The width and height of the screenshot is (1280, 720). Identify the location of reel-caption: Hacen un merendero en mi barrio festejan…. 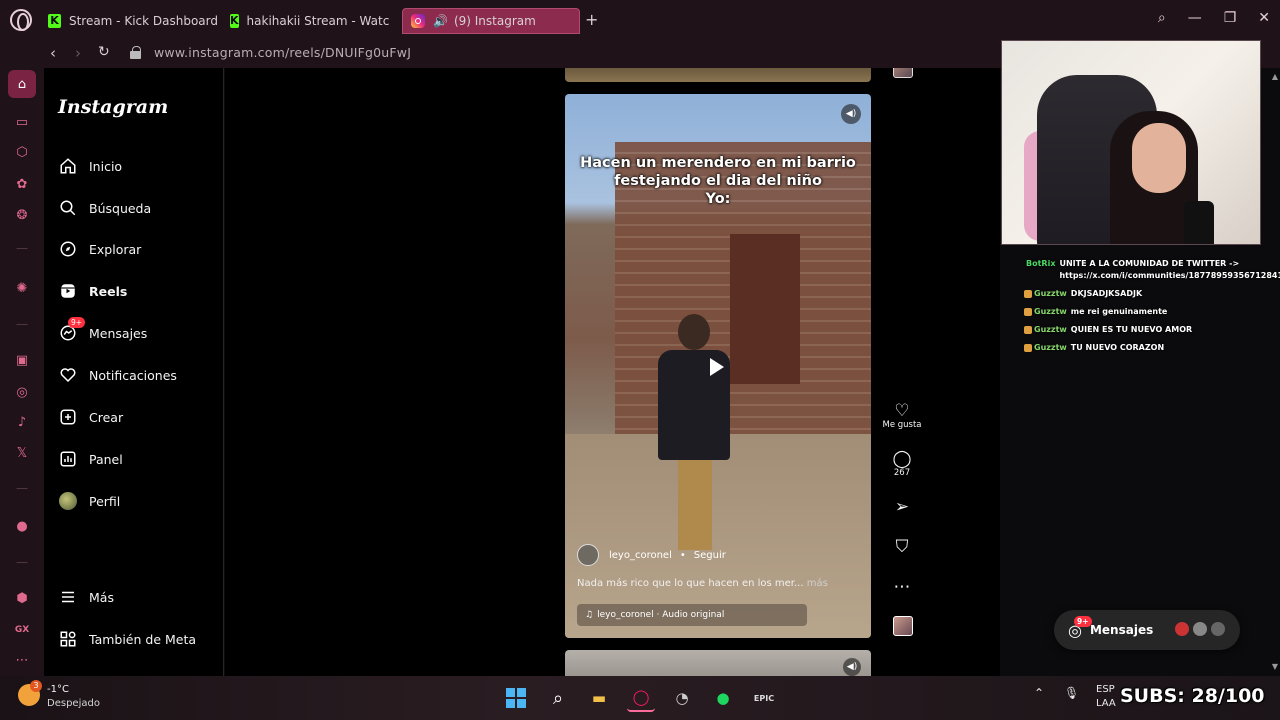
(718, 181).